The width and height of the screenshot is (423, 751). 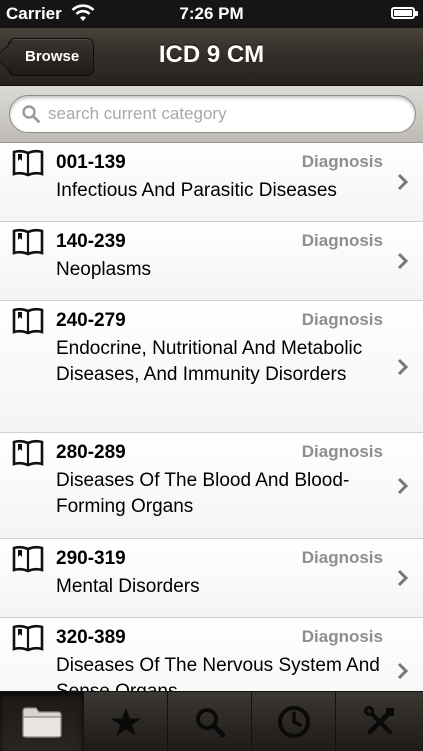 I want to click on status-time: 7:26 PM, so click(x=211, y=13).